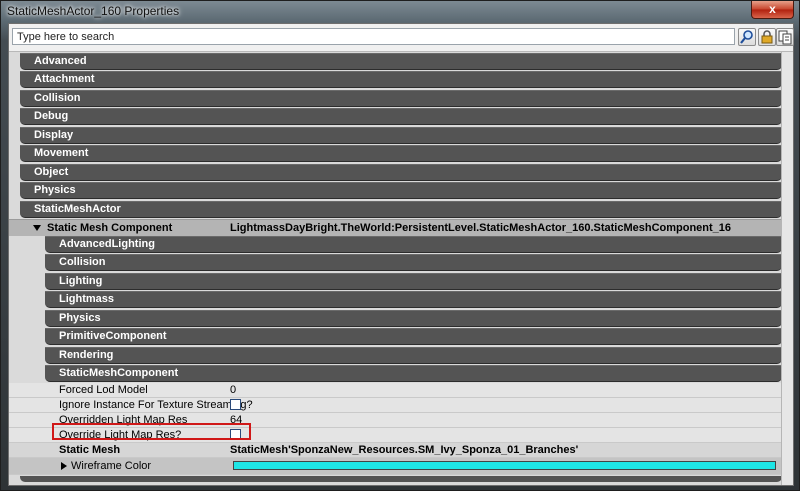  I want to click on subcategory-collision: Collision, so click(413, 262).